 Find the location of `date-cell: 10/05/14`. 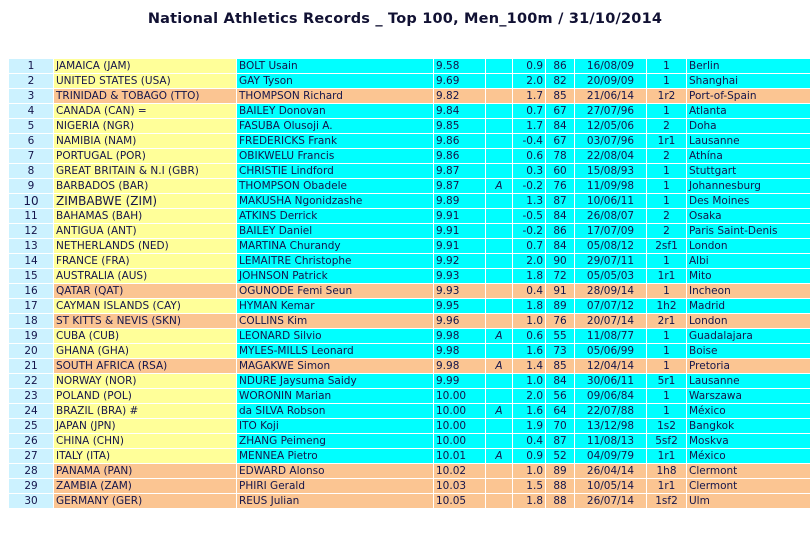

date-cell: 10/05/14 is located at coordinates (610, 486).